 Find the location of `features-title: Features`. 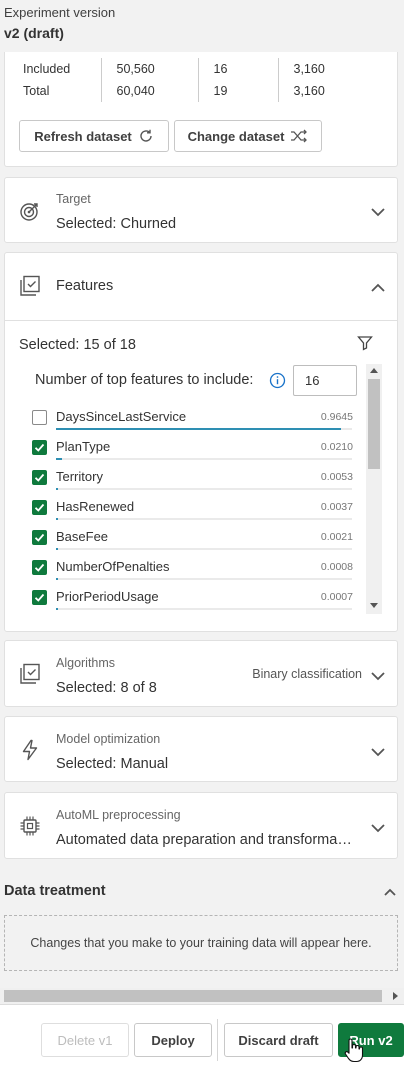

features-title: Features is located at coordinates (85, 286).